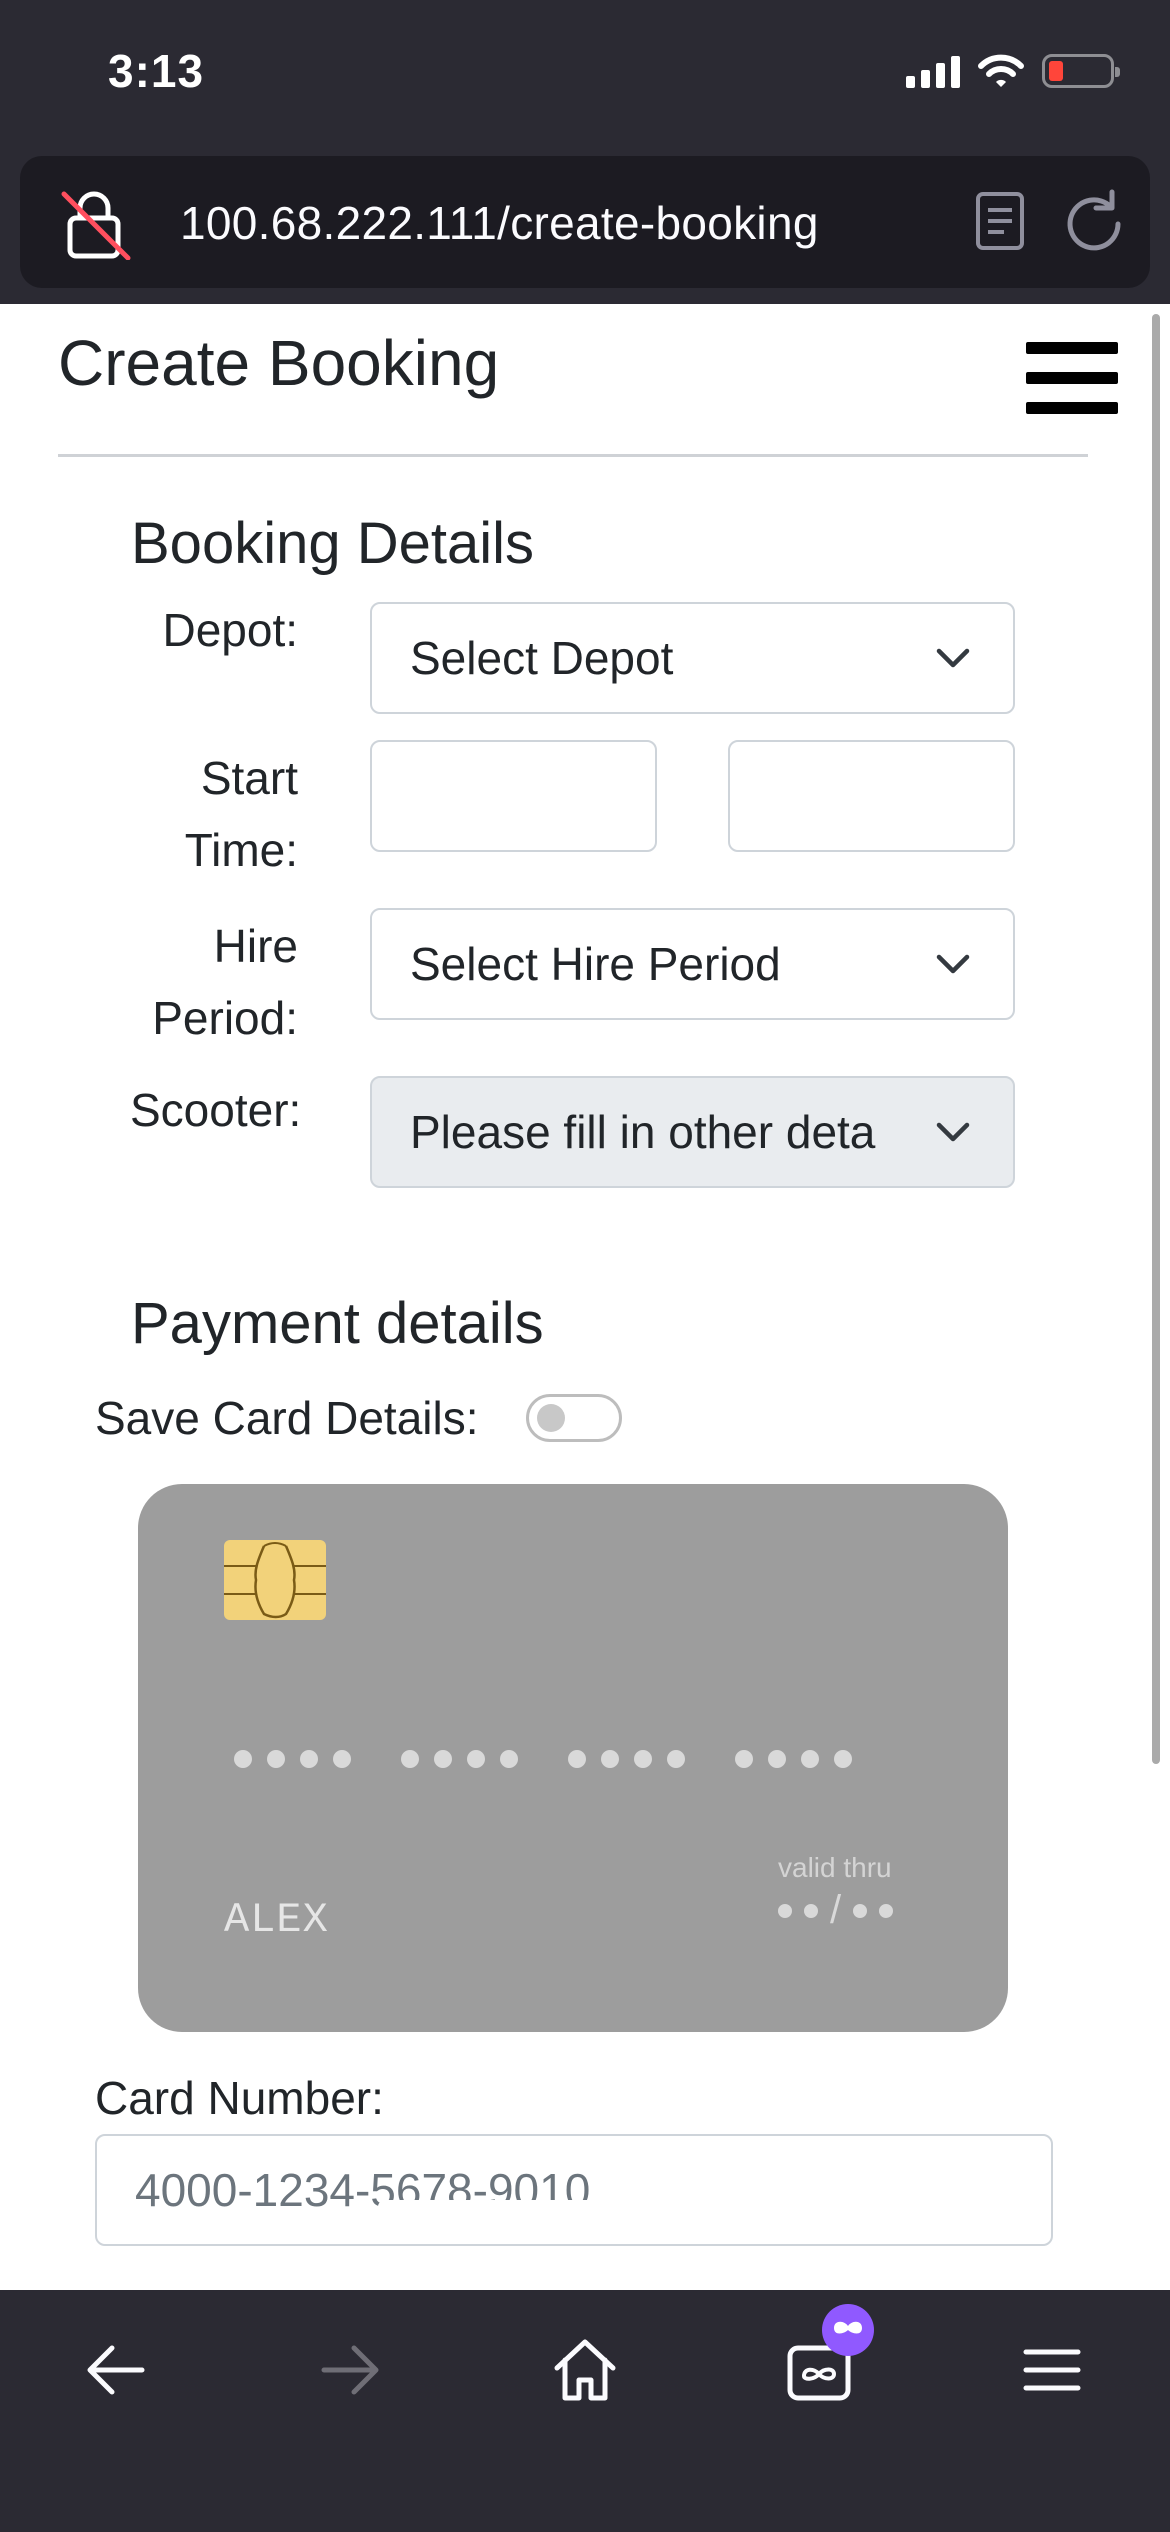 The image size is (1170, 2532). I want to click on booking-details-title: Booking Details, so click(332, 543).